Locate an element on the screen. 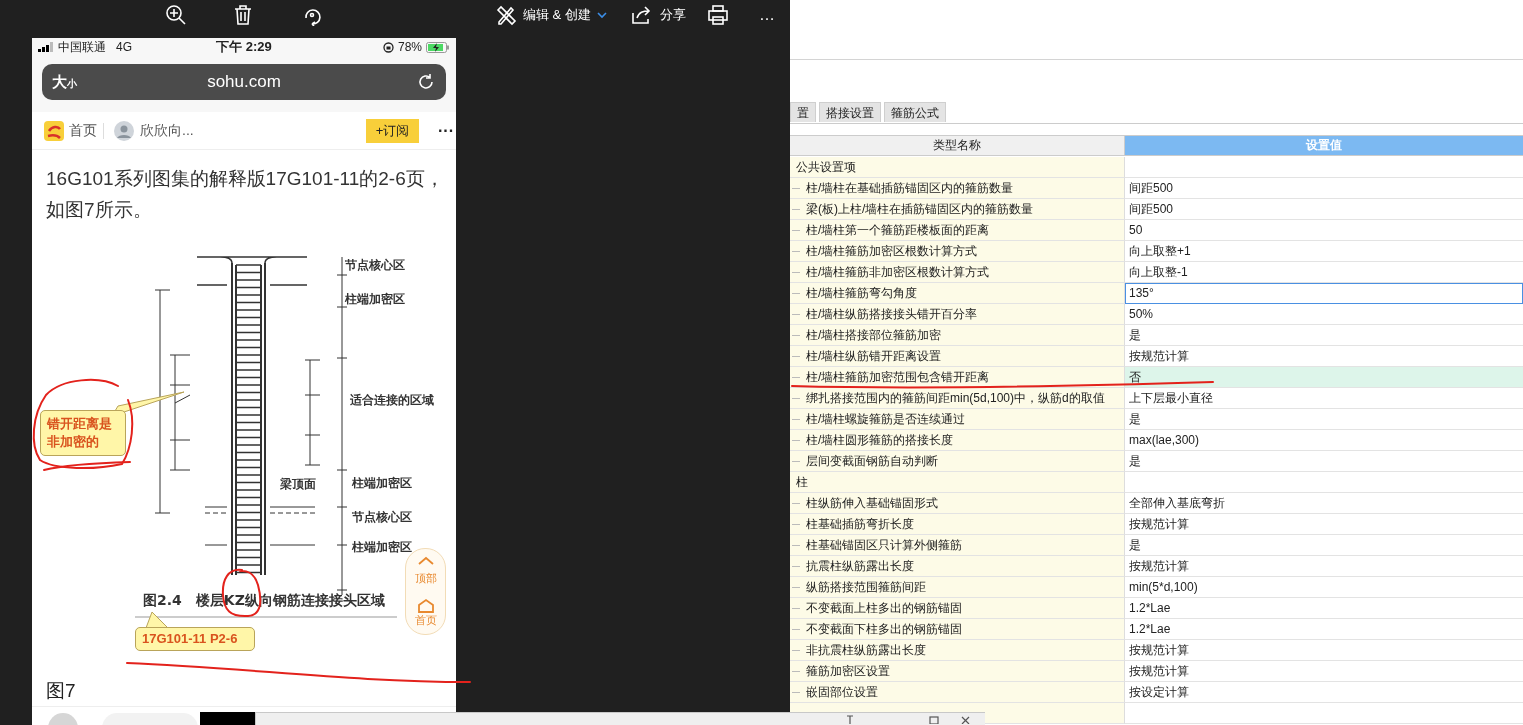 This screenshot has height=725, width=1523. callout-bubble: 错开距离是非加密的 is located at coordinates (83, 433).